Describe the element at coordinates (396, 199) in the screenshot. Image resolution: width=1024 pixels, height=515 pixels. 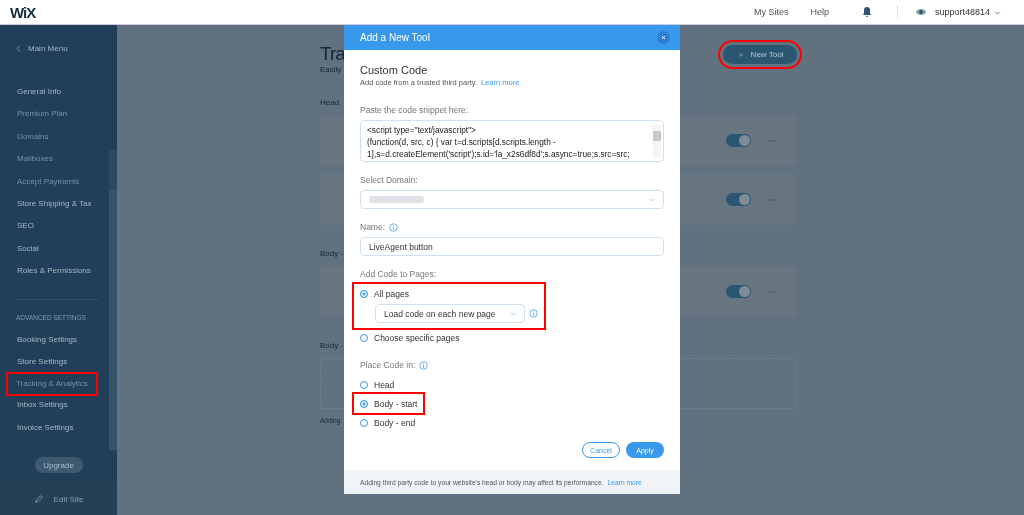
I see `blurred-value` at that location.